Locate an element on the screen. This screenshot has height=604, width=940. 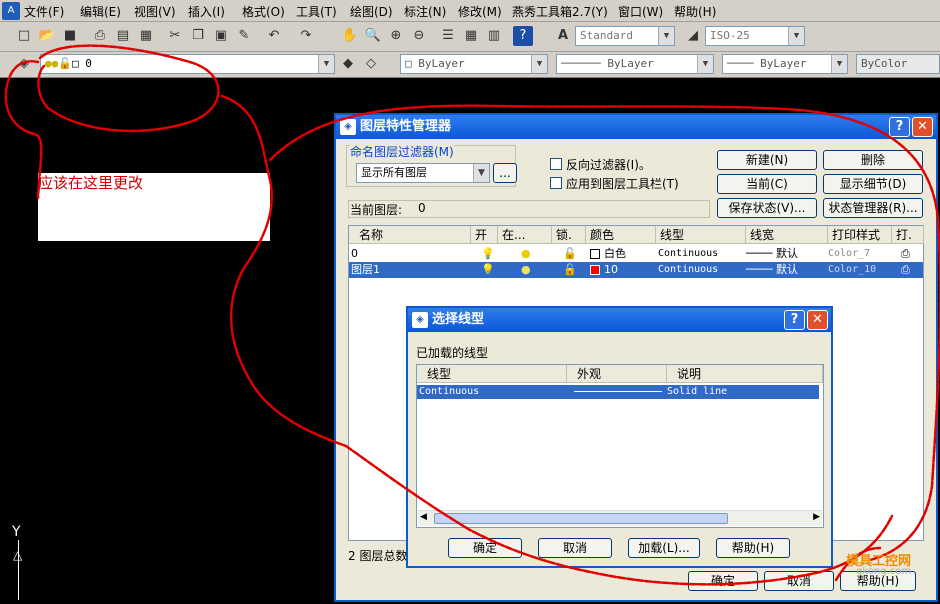
watermark-domain: gkong.com is located at coordinates (884, 571).